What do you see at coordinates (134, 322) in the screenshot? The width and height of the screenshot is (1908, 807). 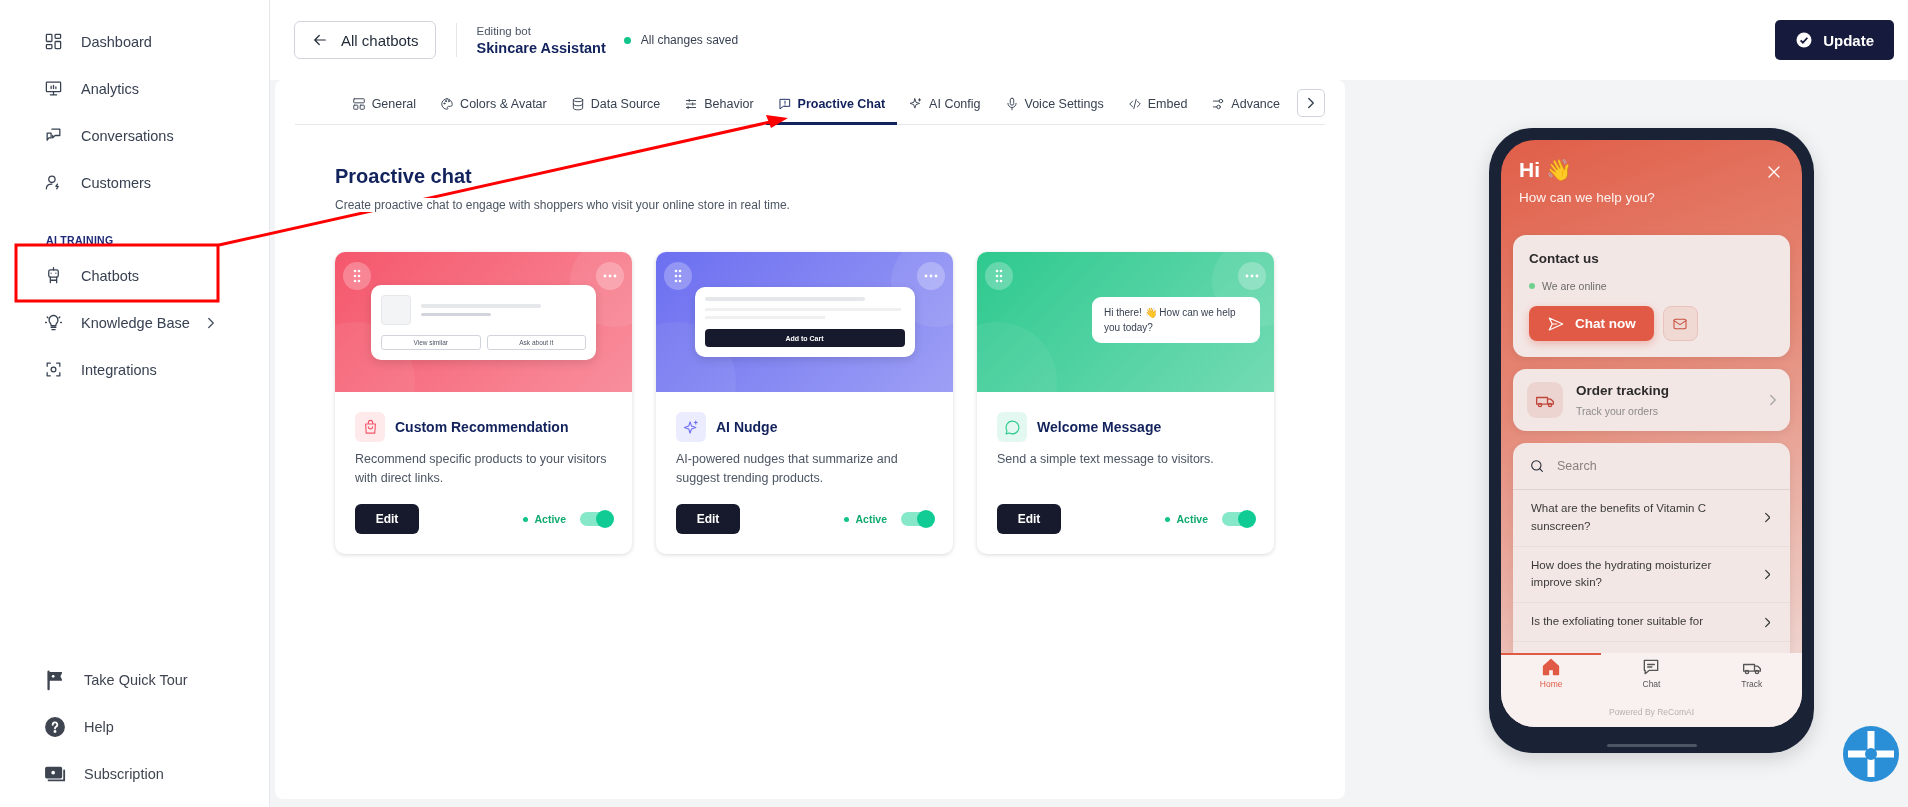 I see `sidebar-item: Knowledge Base` at bounding box center [134, 322].